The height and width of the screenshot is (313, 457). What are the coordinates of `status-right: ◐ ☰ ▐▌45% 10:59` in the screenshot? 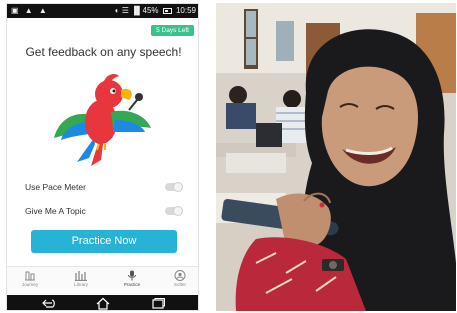 It's located at (155, 11).